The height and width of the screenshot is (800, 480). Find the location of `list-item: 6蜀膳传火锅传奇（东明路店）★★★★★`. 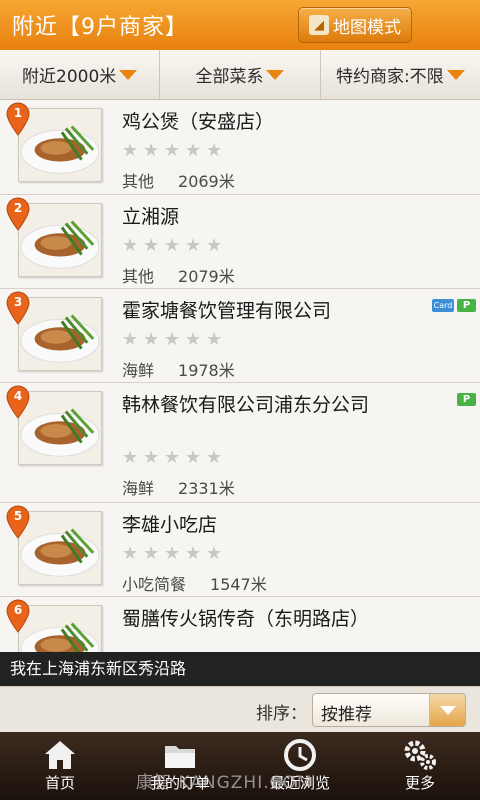

list-item: 6蜀膳传火锅传奇（东明路店）★★★★★ is located at coordinates (240, 624).